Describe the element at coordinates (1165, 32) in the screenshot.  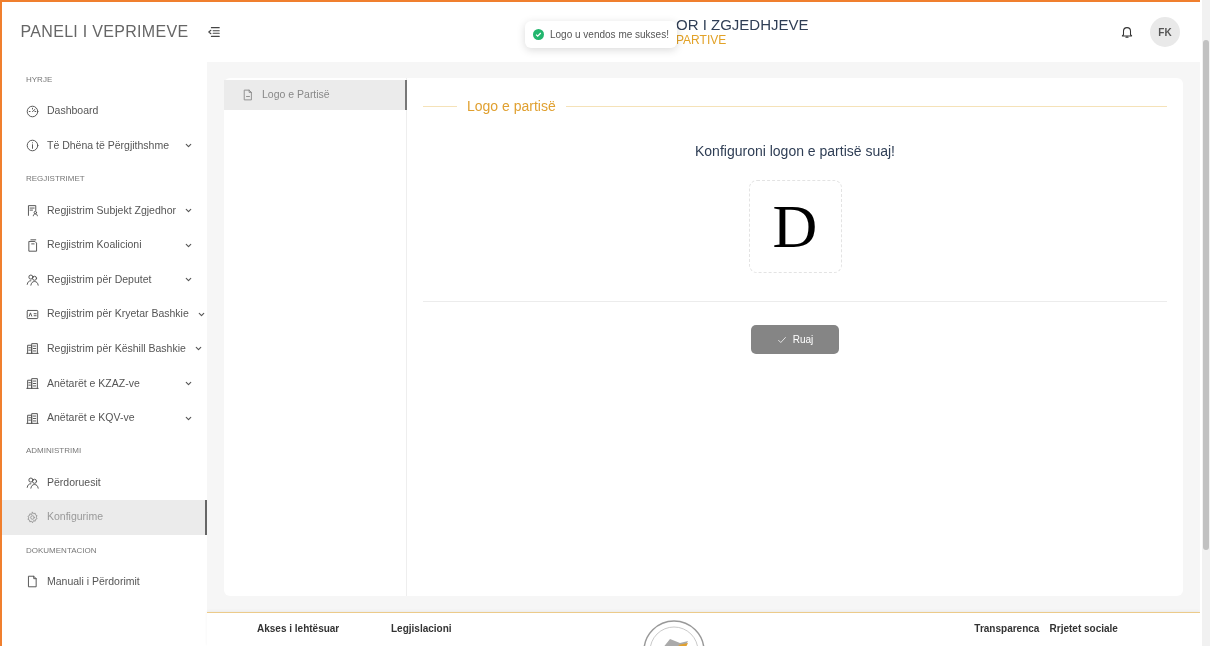
I see `user-avatar: FK` at that location.